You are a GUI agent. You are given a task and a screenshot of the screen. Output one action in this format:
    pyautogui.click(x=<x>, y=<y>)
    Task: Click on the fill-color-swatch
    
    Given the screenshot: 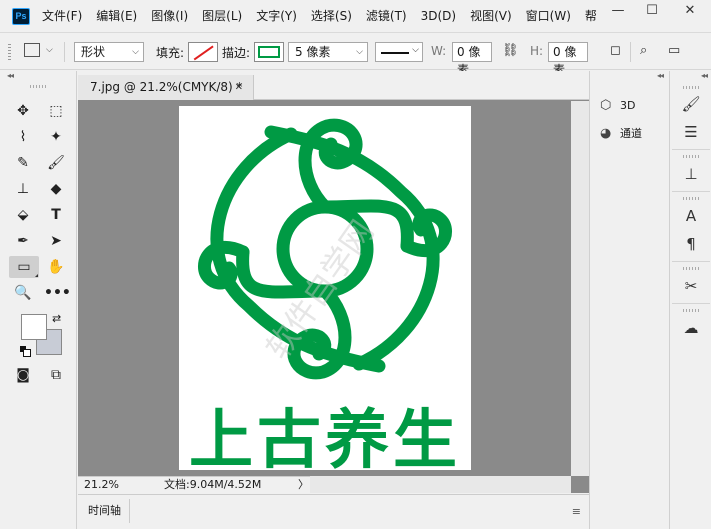 What is the action you would take?
    pyautogui.click(x=203, y=52)
    